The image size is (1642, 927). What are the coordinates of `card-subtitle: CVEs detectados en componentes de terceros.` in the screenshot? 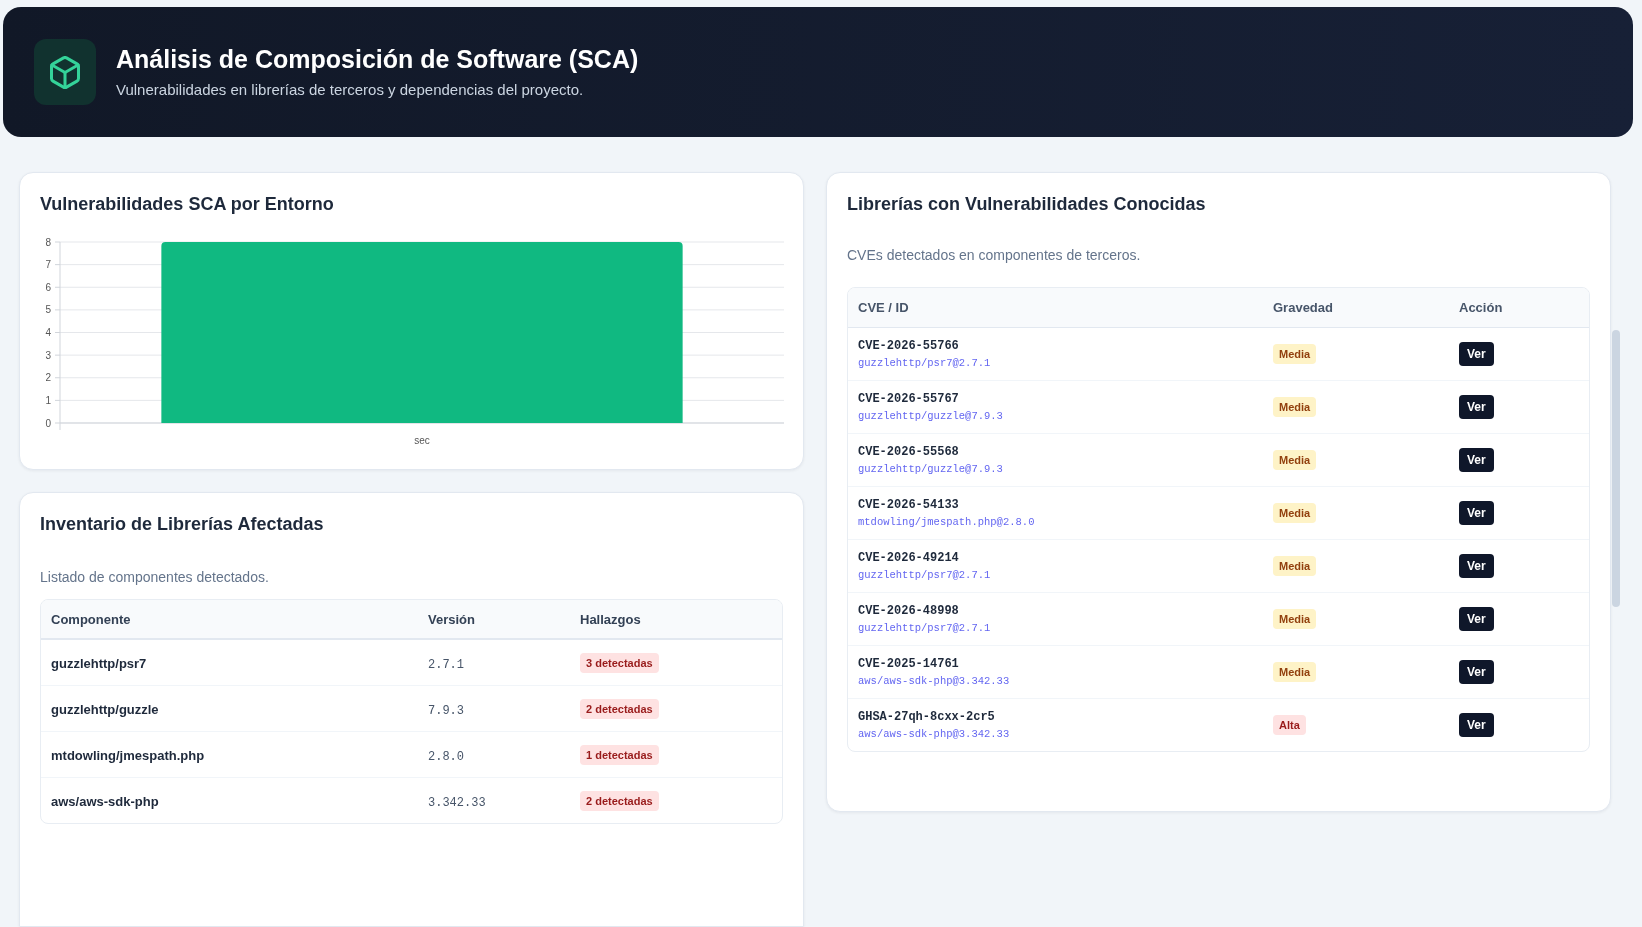 It's located at (994, 255).